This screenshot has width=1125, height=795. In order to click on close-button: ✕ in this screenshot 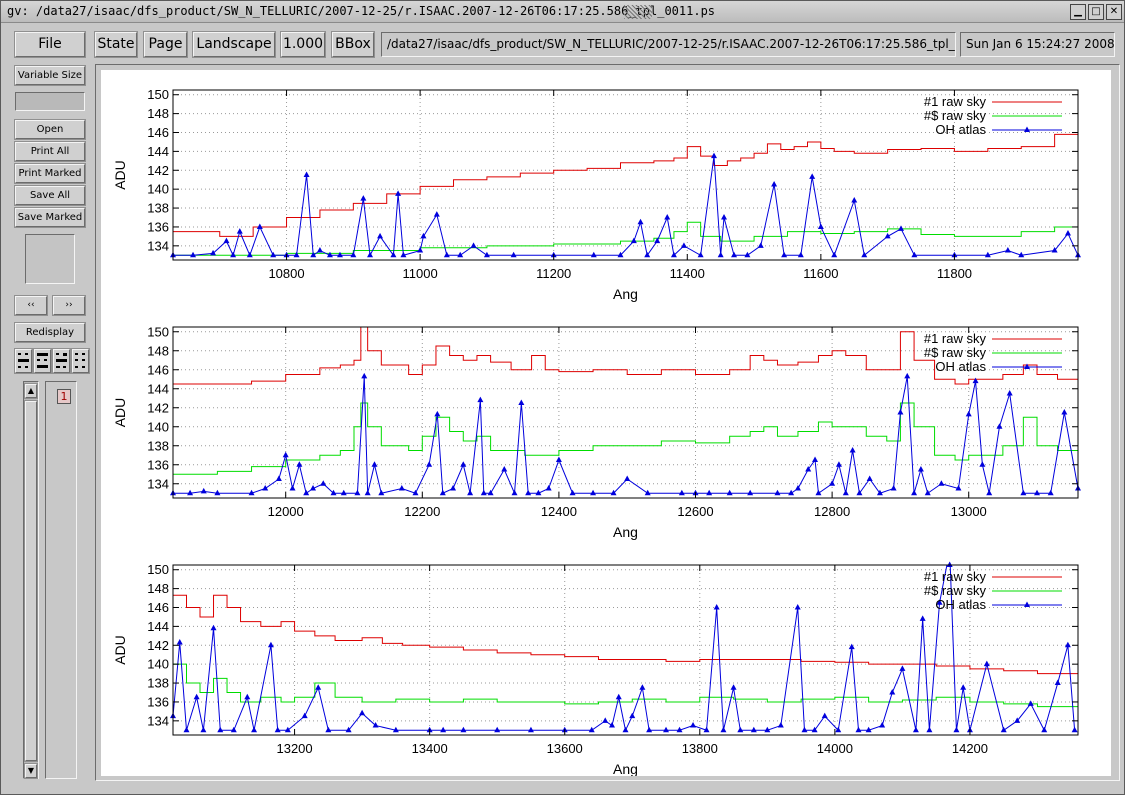, I will do `click(1114, 12)`.